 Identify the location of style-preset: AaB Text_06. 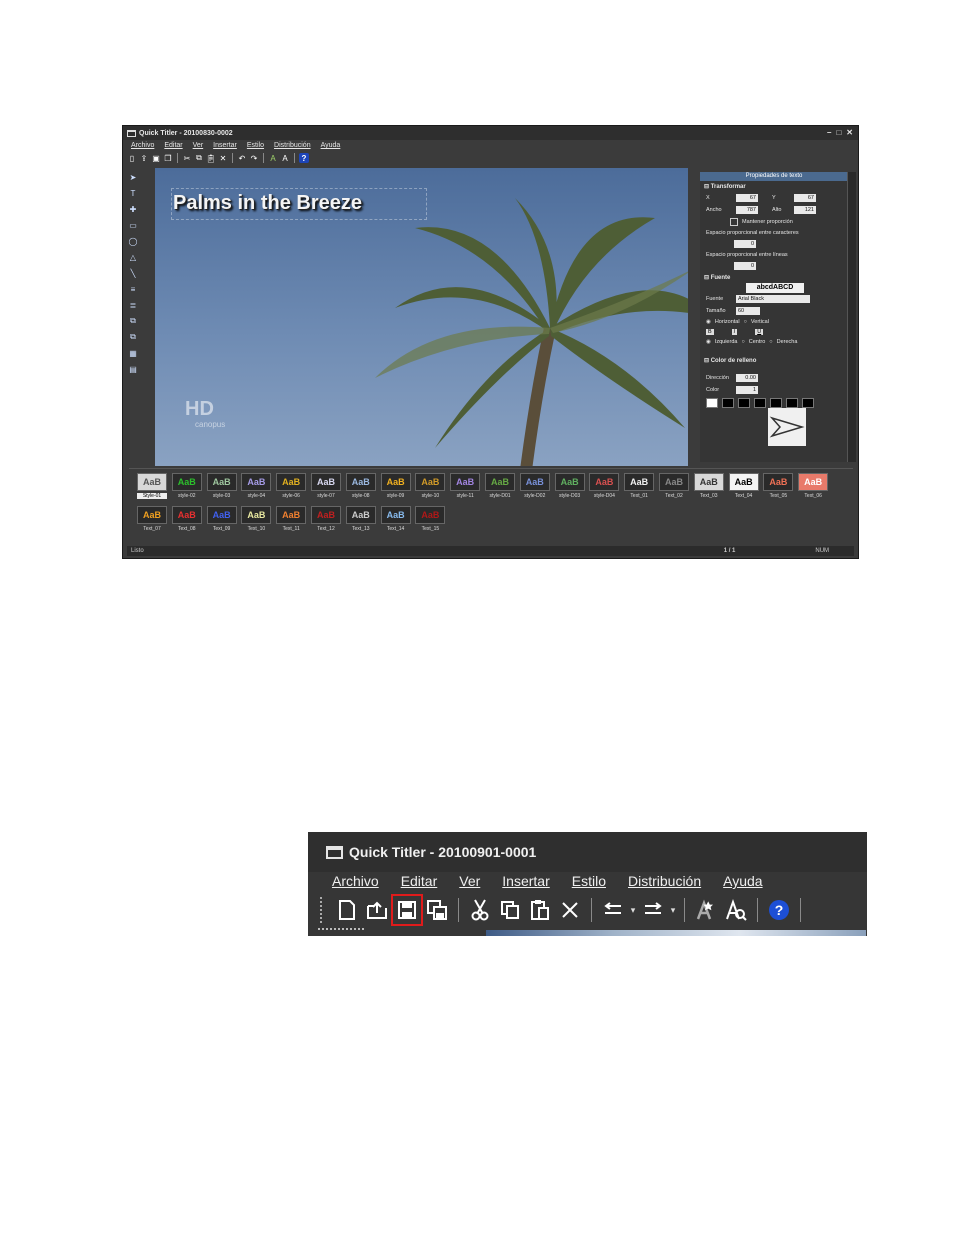
(813, 486).